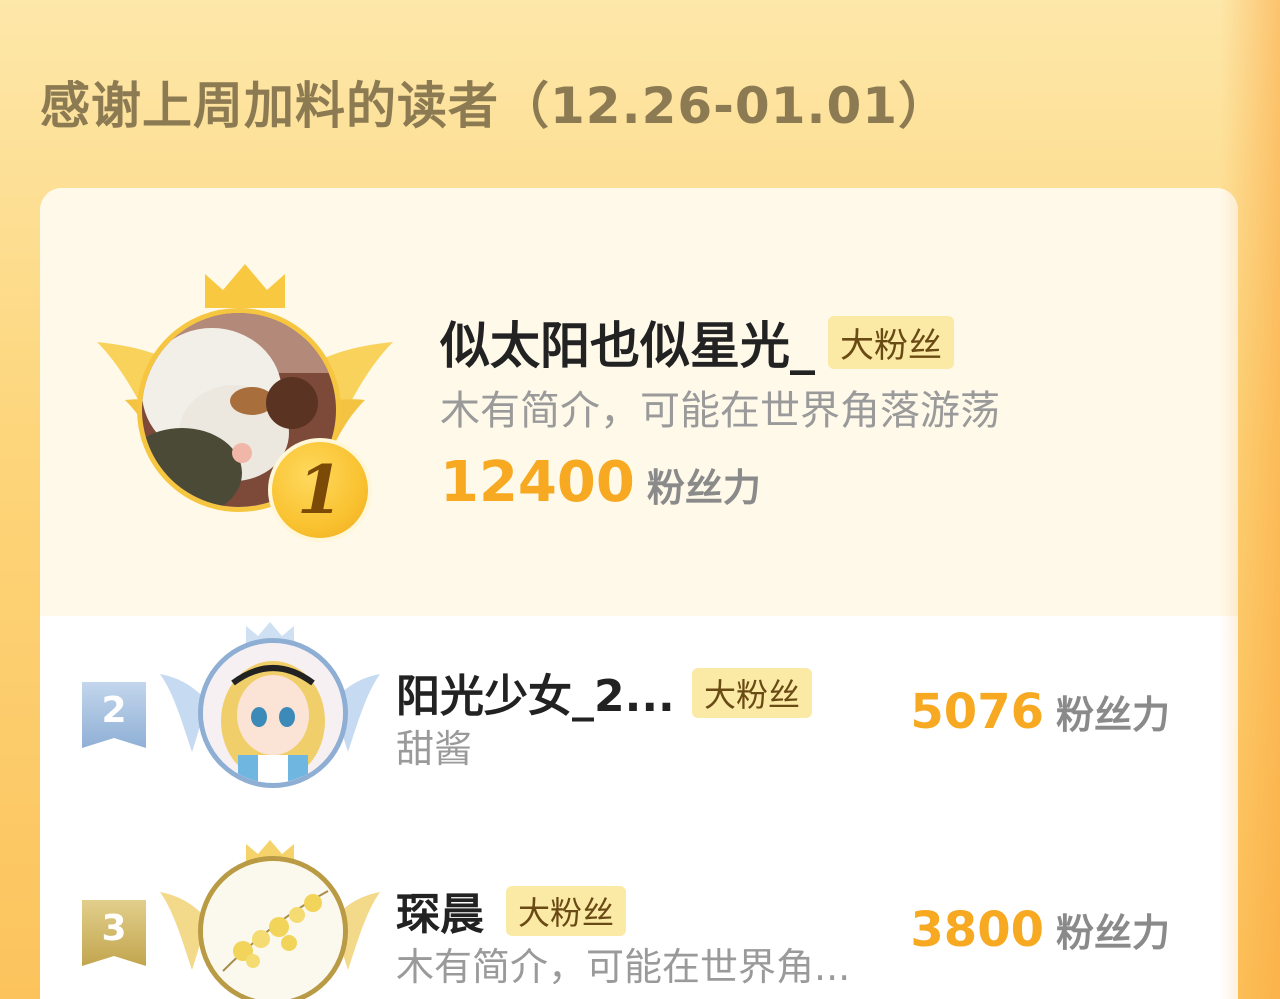 The height and width of the screenshot is (999, 1280). Describe the element at coordinates (495, 106) in the screenshot. I see `page-title: 感谢上周加料的读者（12.26-01.01）` at that location.